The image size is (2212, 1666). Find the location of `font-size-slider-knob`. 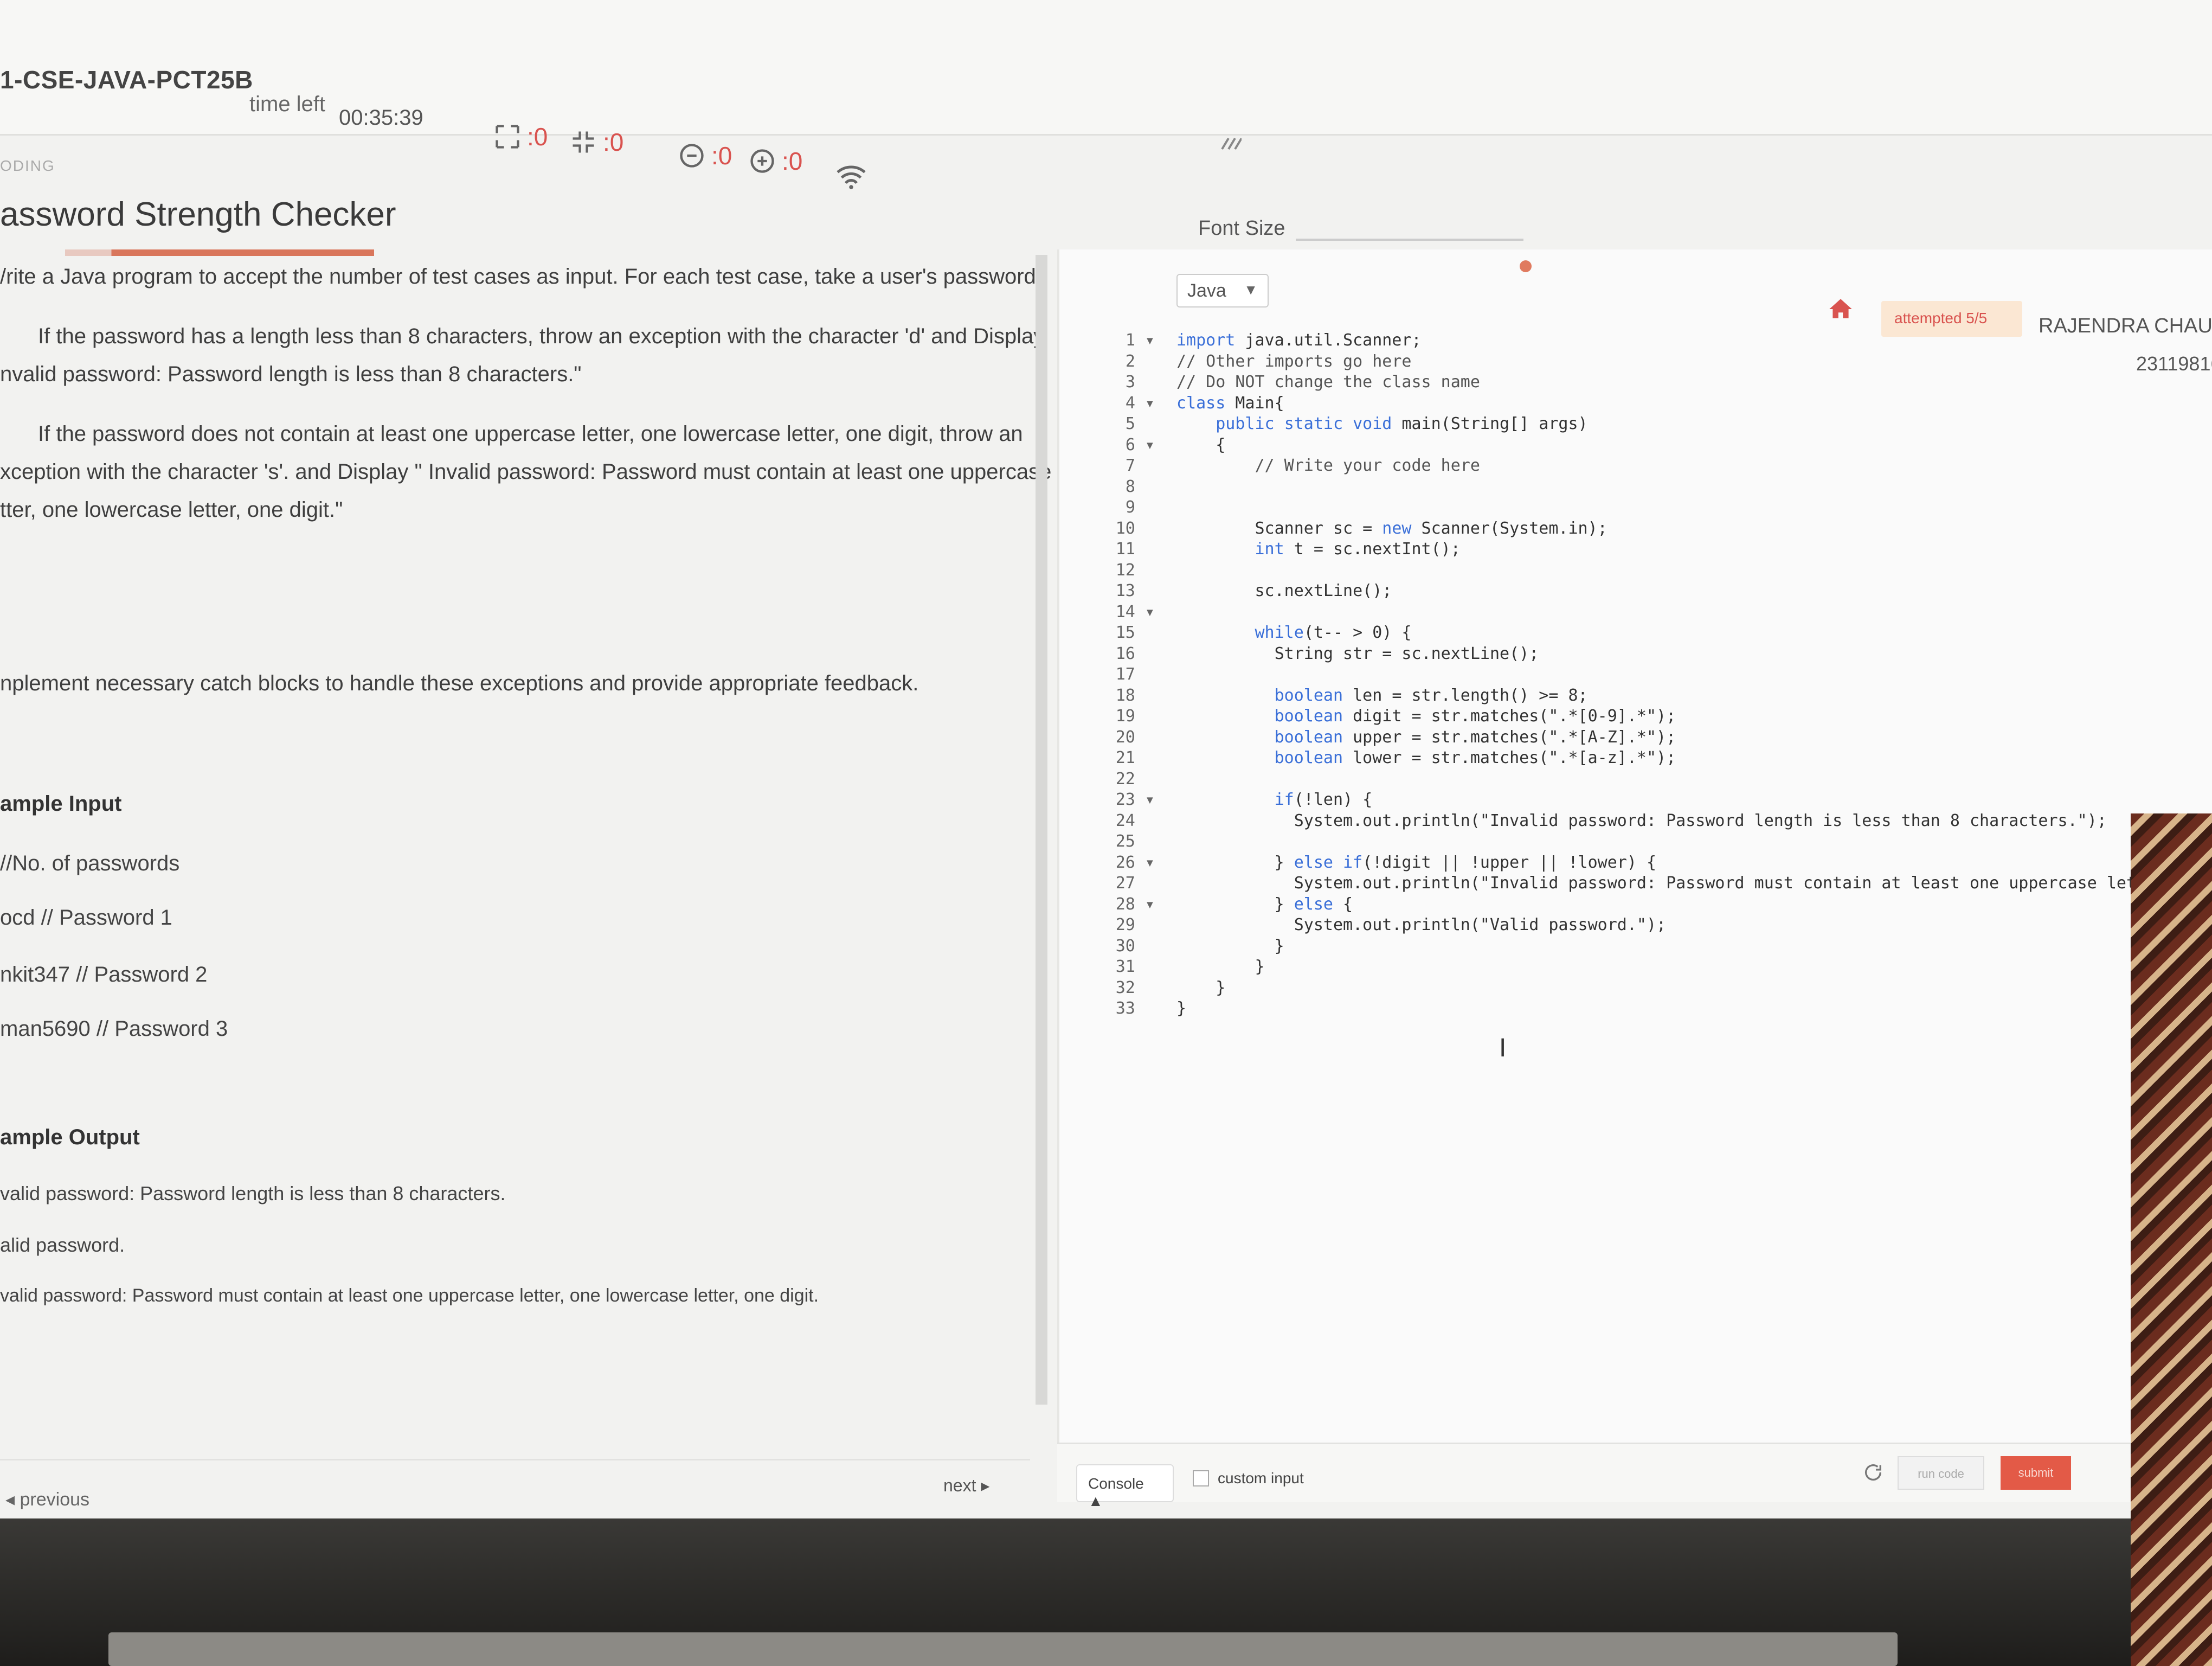

font-size-slider-knob is located at coordinates (1526, 266).